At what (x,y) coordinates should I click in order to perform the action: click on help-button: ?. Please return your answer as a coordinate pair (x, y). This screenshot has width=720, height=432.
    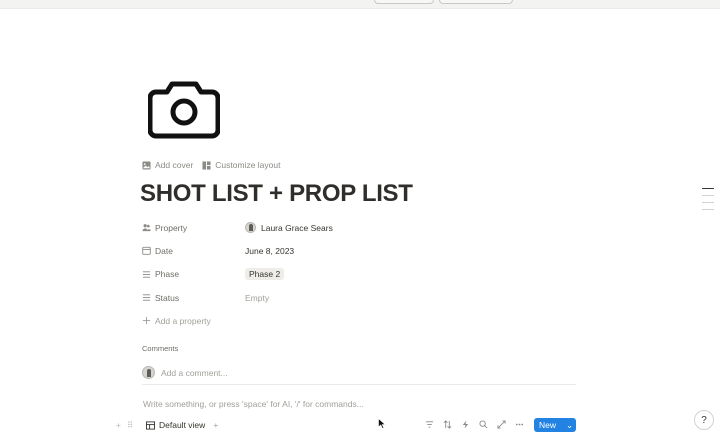
    Looking at the image, I should click on (704, 420).